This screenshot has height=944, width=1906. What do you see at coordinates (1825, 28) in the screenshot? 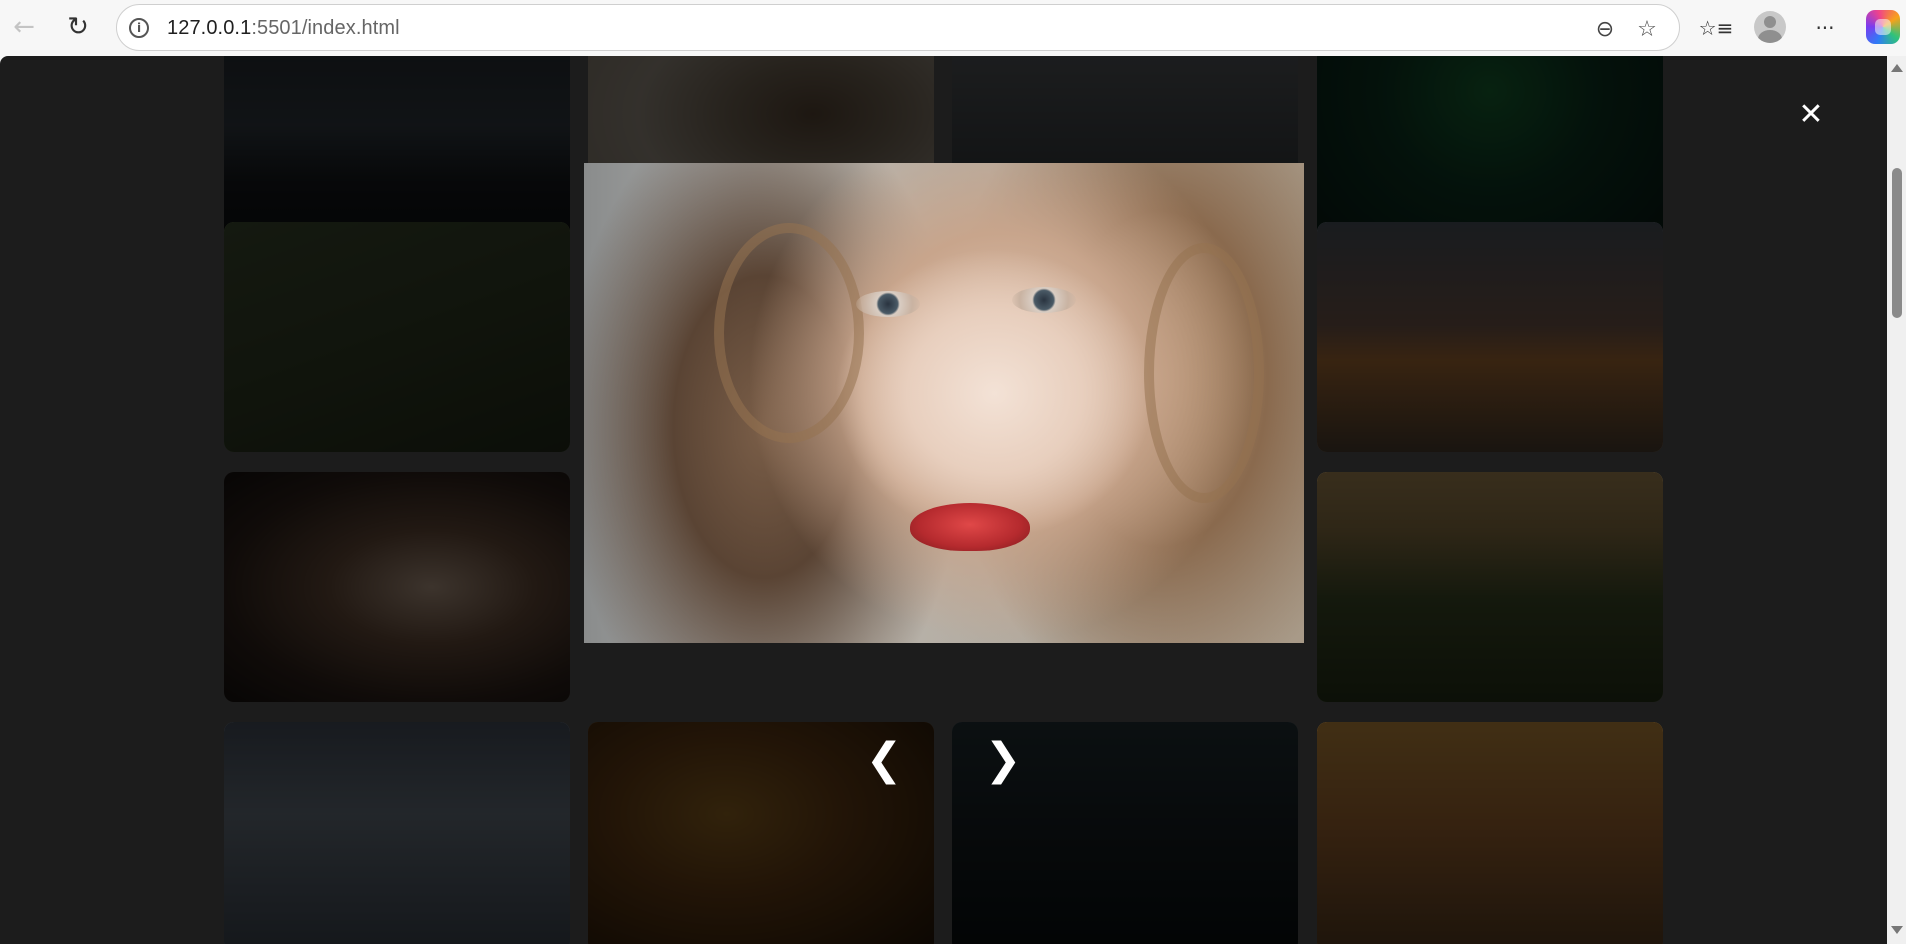
I see `more-options-icon: ···` at bounding box center [1825, 28].